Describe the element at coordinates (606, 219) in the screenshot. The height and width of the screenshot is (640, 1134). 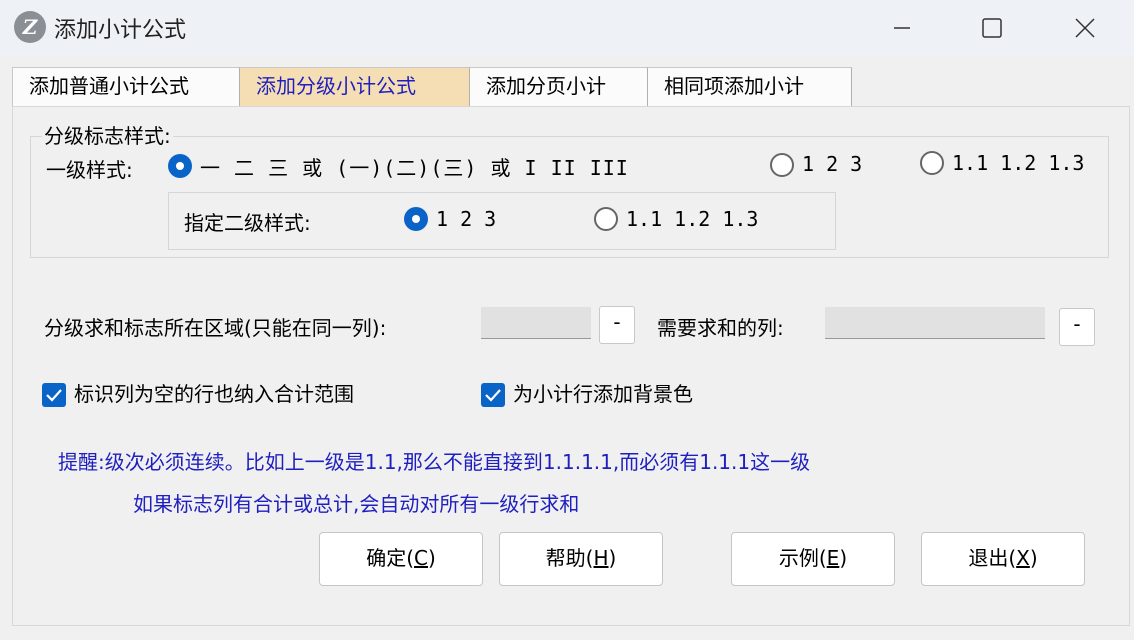
I see `level2-radio-decimal` at that location.